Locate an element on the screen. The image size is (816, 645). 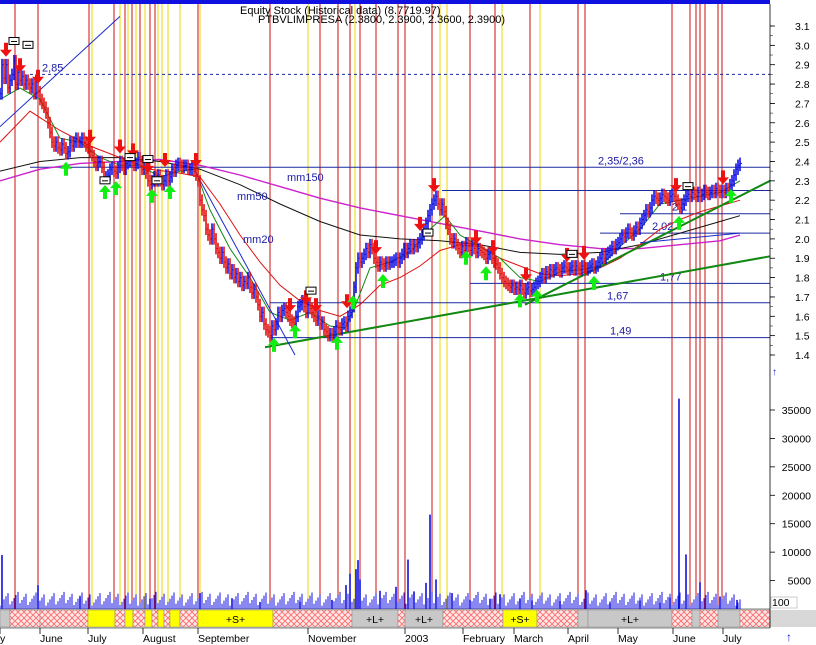
volume-tick-label: 20000 is located at coordinates (796, 496).